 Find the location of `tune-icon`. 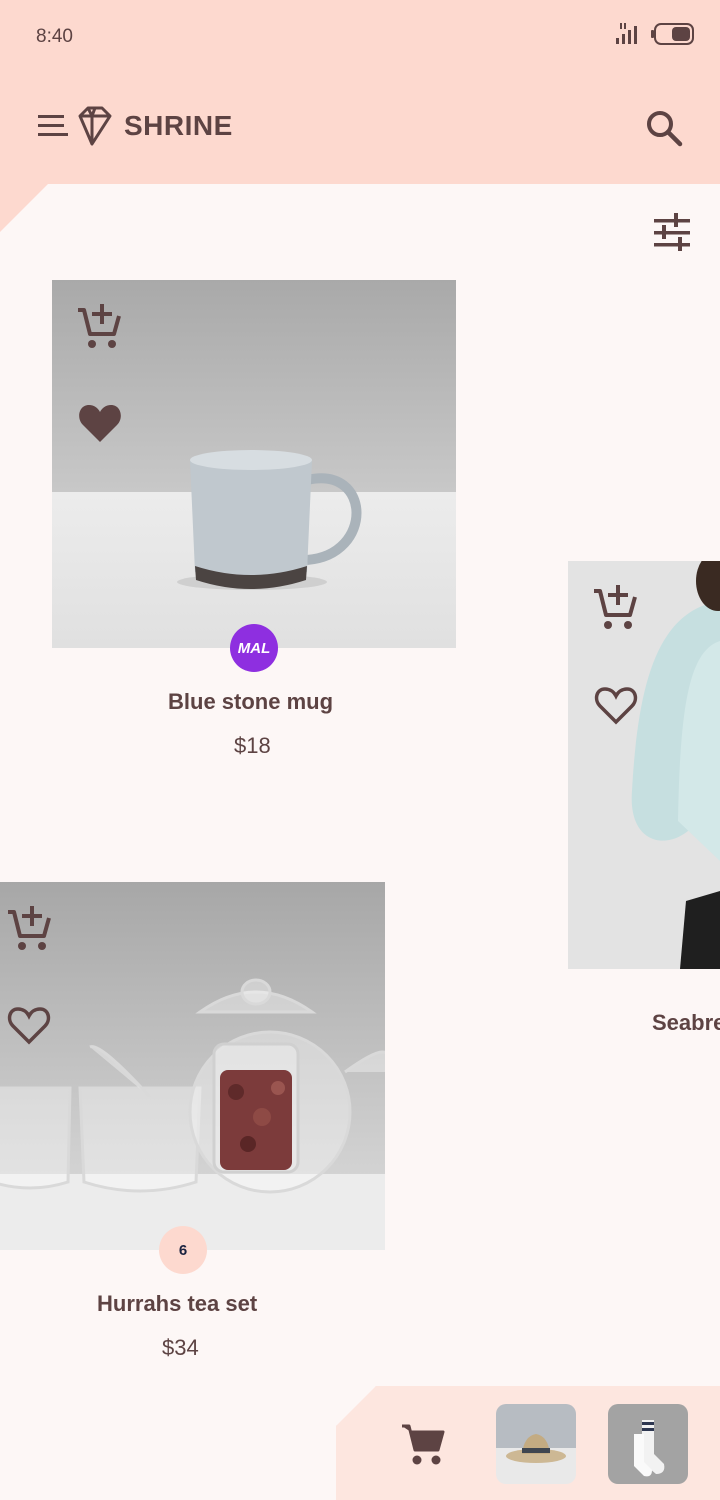

tune-icon is located at coordinates (672, 232).